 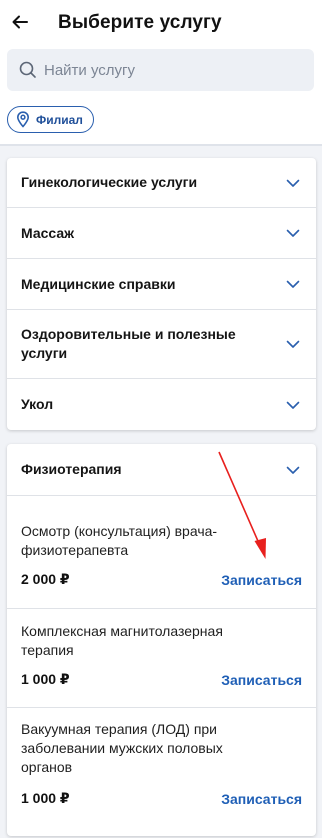 I want to click on category-label: Гинекологические услуги, so click(x=109, y=182).